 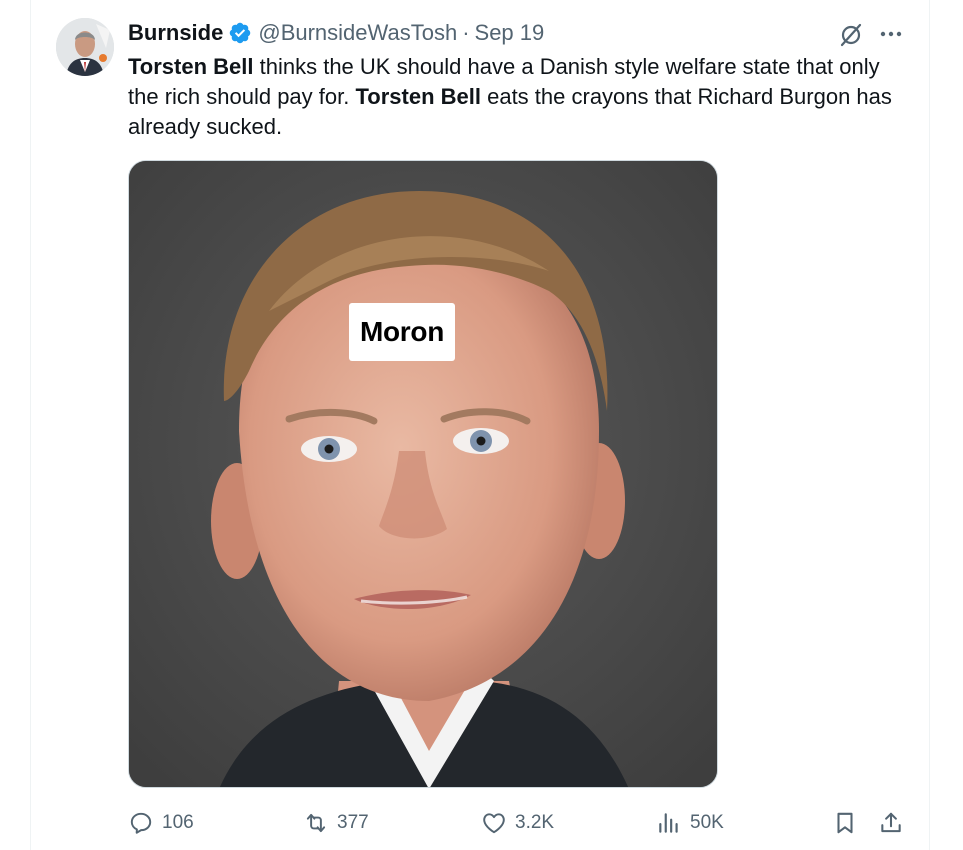 I want to click on views-count: 50K, so click(x=707, y=822).